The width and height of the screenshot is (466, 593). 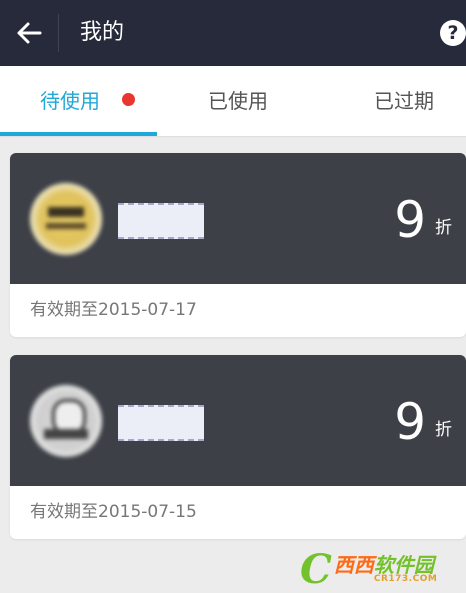 What do you see at coordinates (405, 579) in the screenshot?
I see `watermark-sub: CR173.COM` at bounding box center [405, 579].